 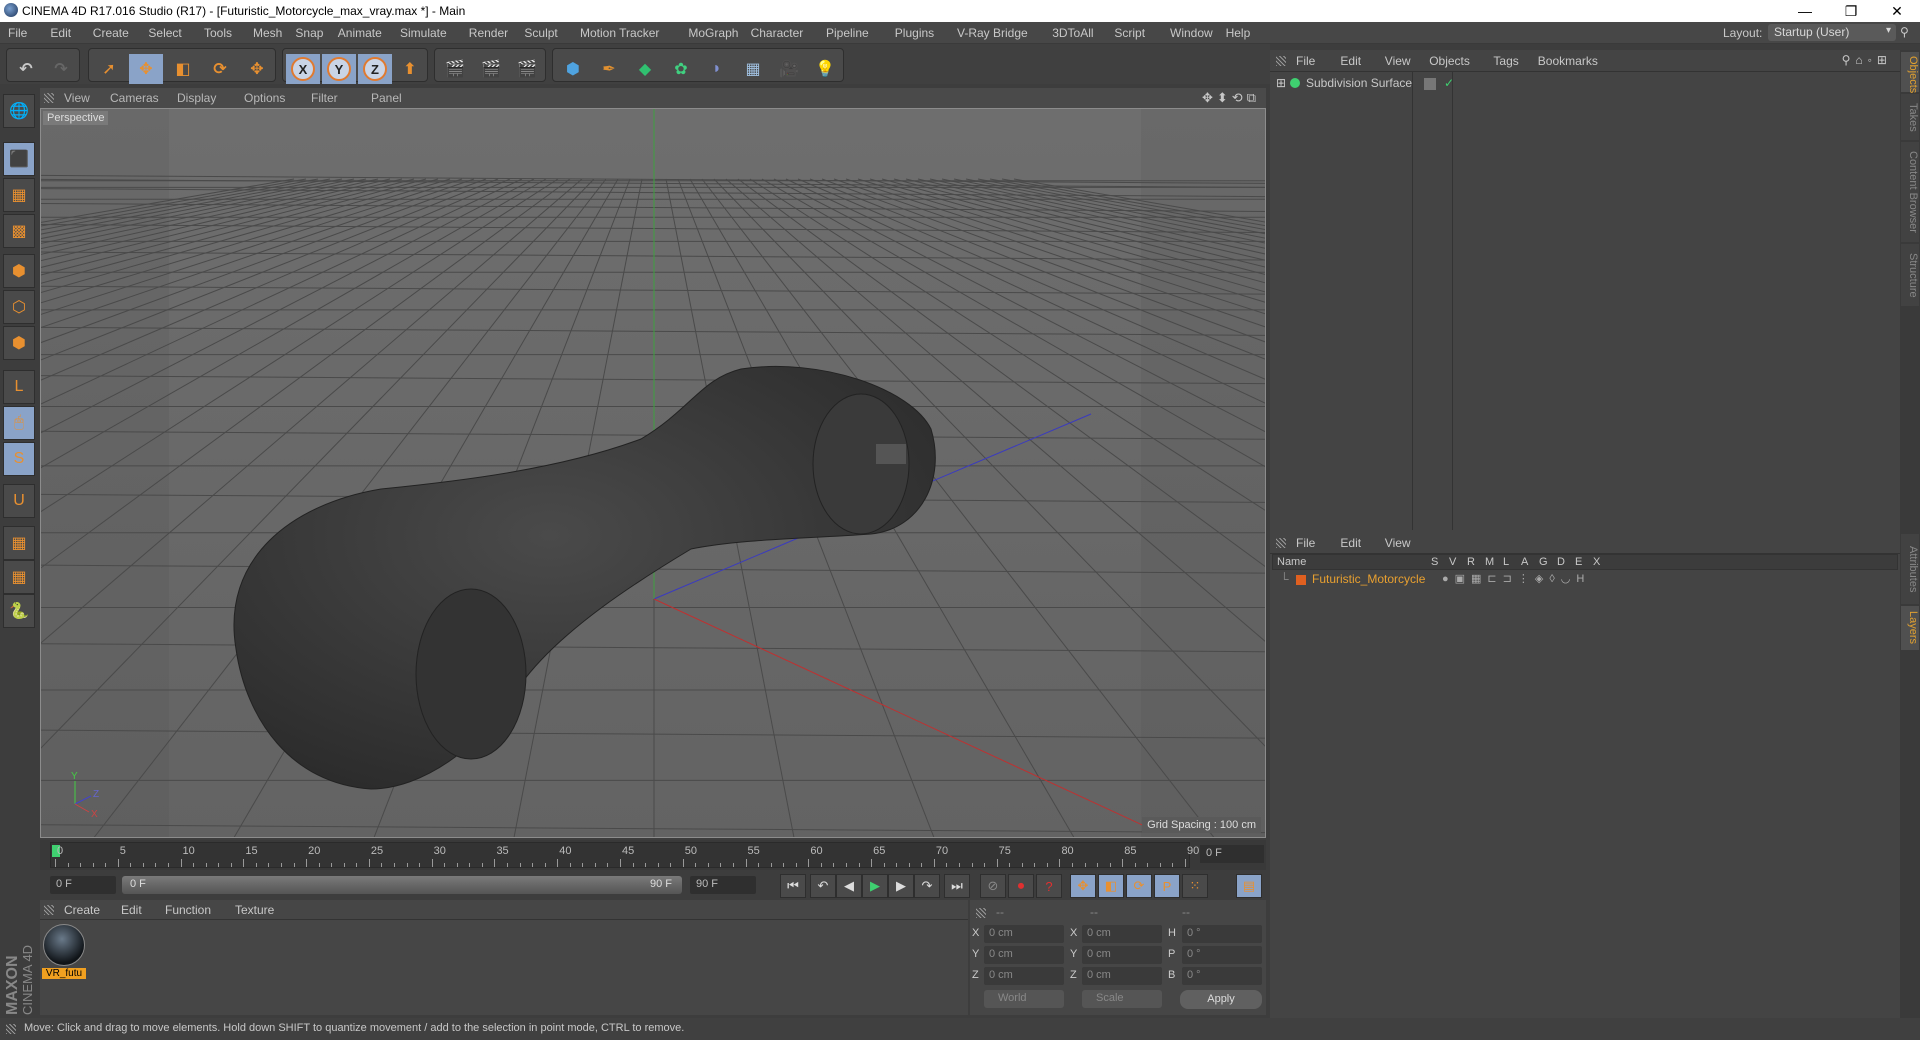 I want to click on apply-button: Apply, so click(x=1221, y=999).